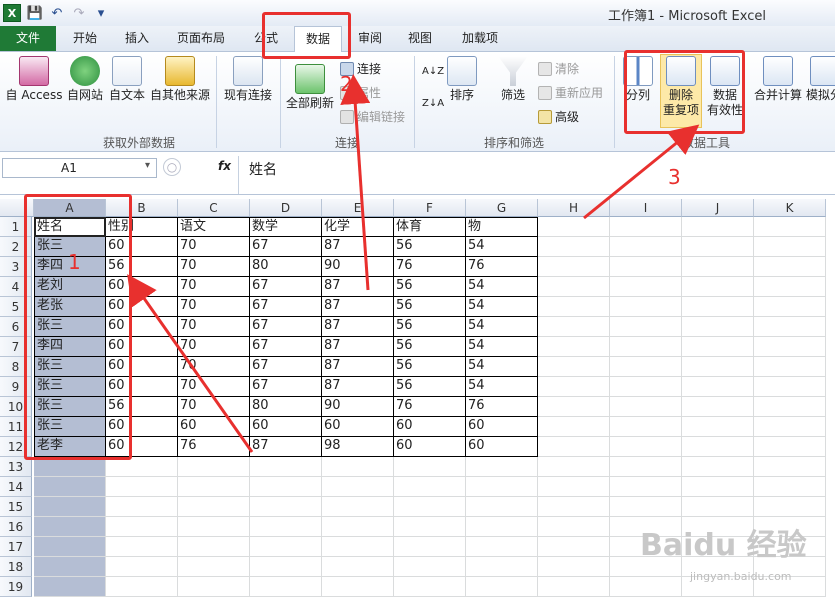  I want to click on sort-descending-button: Z↓A, so click(433, 103).